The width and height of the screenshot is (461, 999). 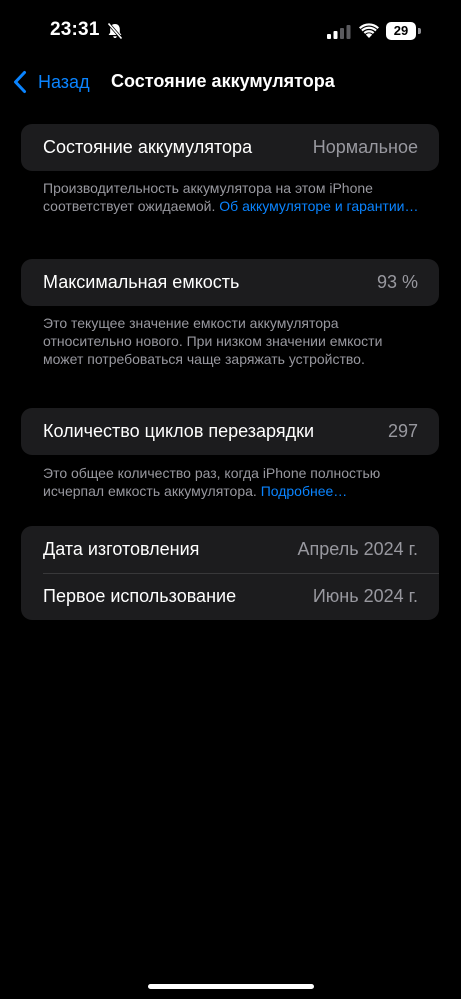 What do you see at coordinates (115, 31) in the screenshot?
I see `bell-slash-icon` at bounding box center [115, 31].